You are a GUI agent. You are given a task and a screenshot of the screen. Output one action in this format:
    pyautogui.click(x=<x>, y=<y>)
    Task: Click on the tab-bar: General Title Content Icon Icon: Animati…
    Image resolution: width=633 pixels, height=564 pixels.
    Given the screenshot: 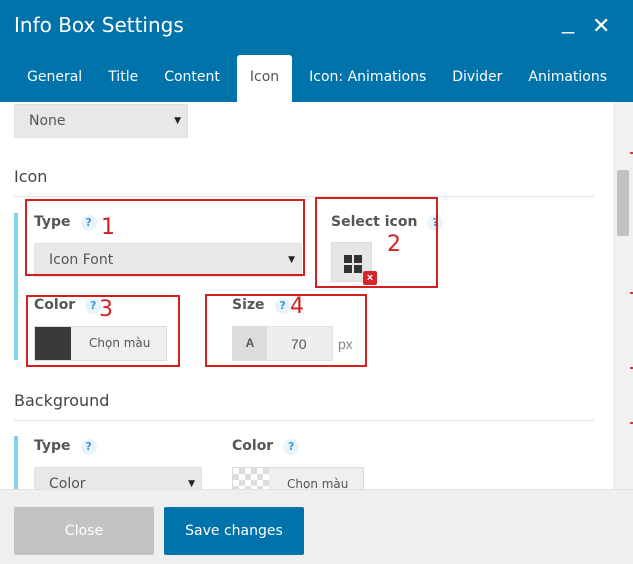 What is the action you would take?
    pyautogui.click(x=317, y=78)
    